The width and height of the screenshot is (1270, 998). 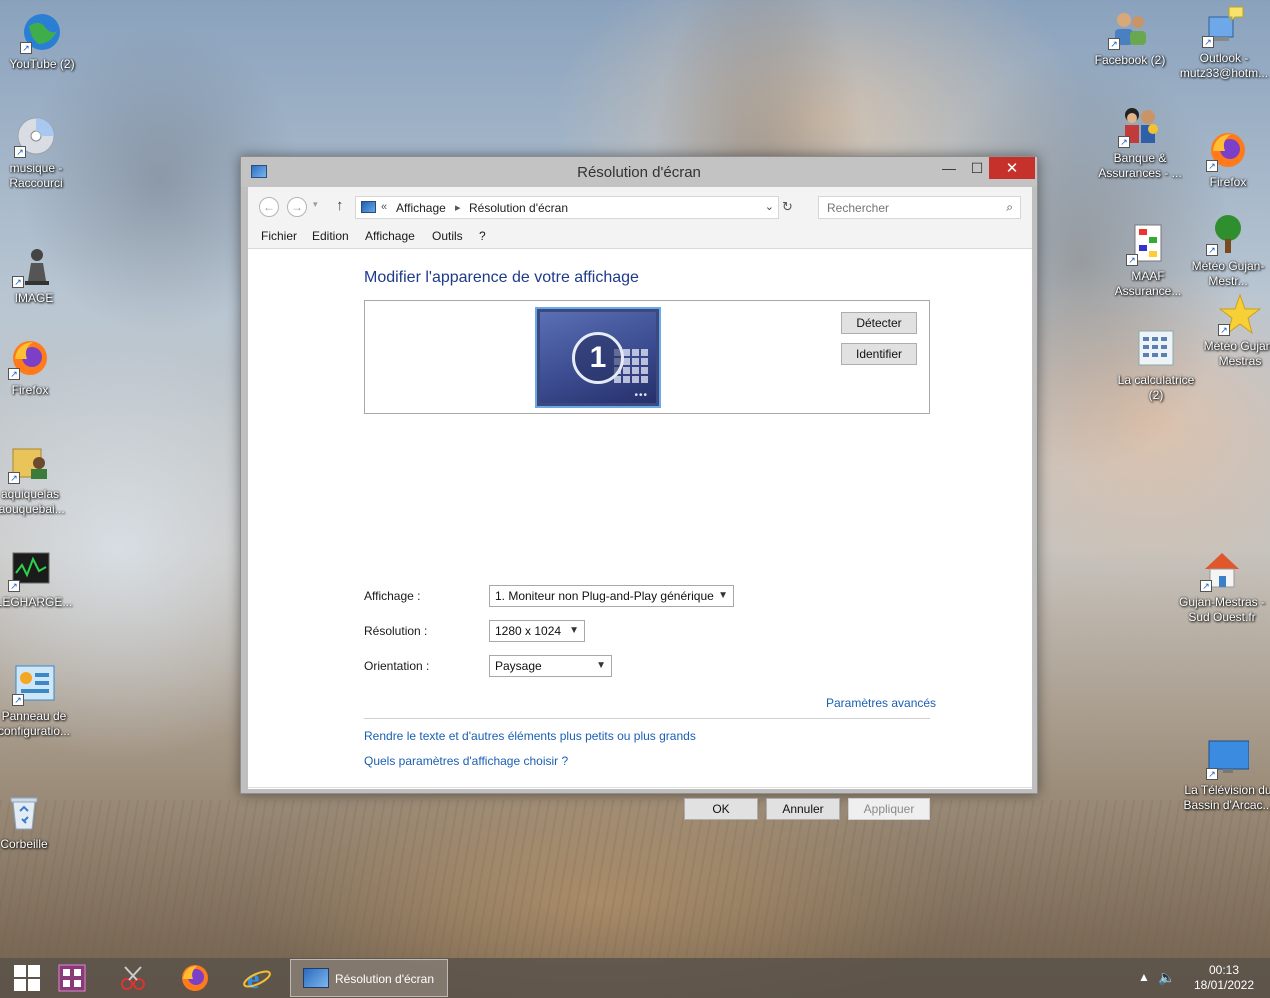 I want to click on arrow-left-icon: ←, so click(x=269, y=207).